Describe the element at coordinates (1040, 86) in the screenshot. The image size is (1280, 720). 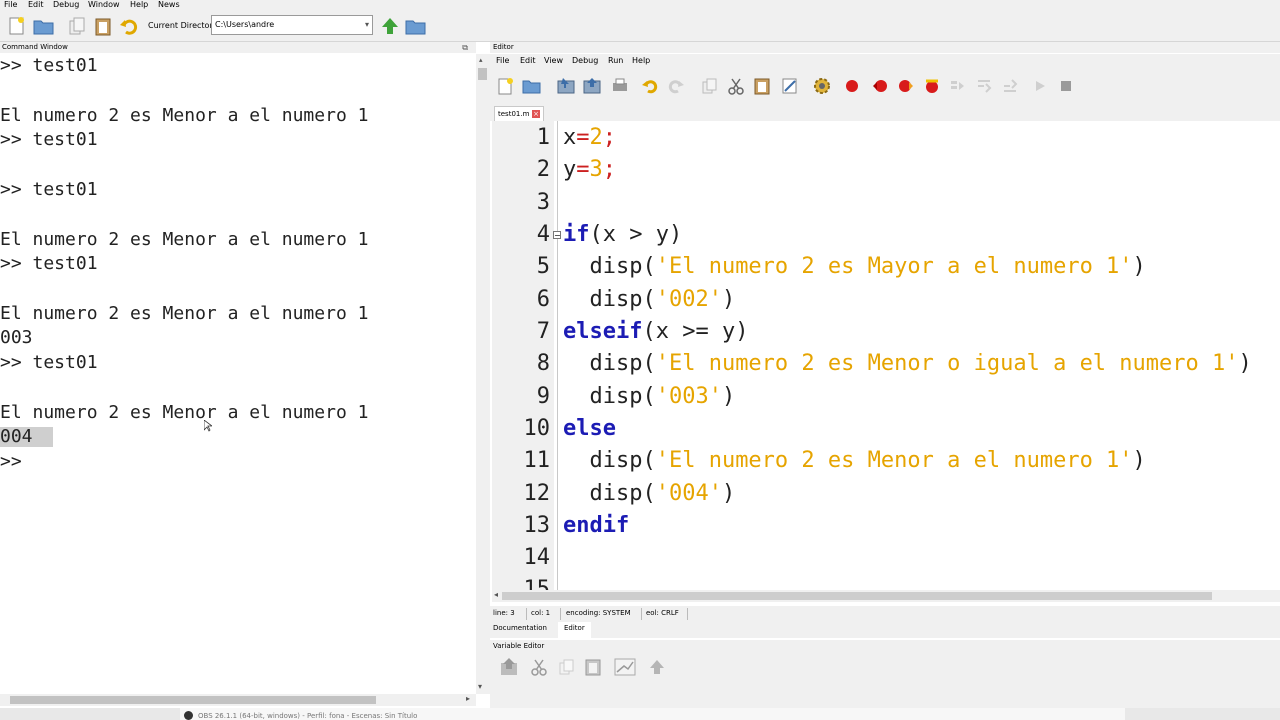
I see `continue-icon` at that location.